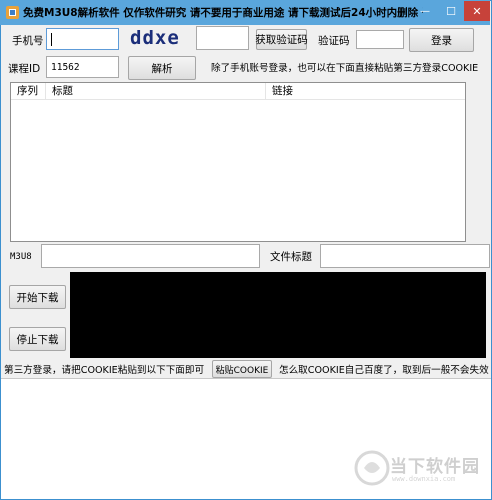 The width and height of the screenshot is (492, 500). Describe the element at coordinates (345, 68) in the screenshot. I see `cookie-login-hint: 除了手机账号登录，也可以在下面直接粘贴第三方登录COOKIE` at that location.